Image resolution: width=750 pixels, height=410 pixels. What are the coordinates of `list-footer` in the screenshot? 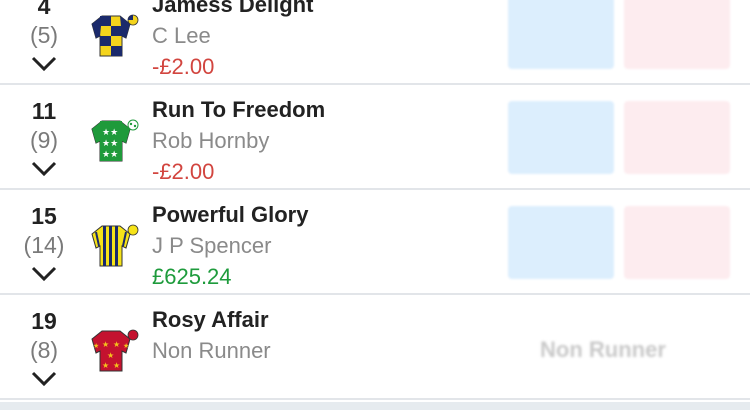 It's located at (375, 406).